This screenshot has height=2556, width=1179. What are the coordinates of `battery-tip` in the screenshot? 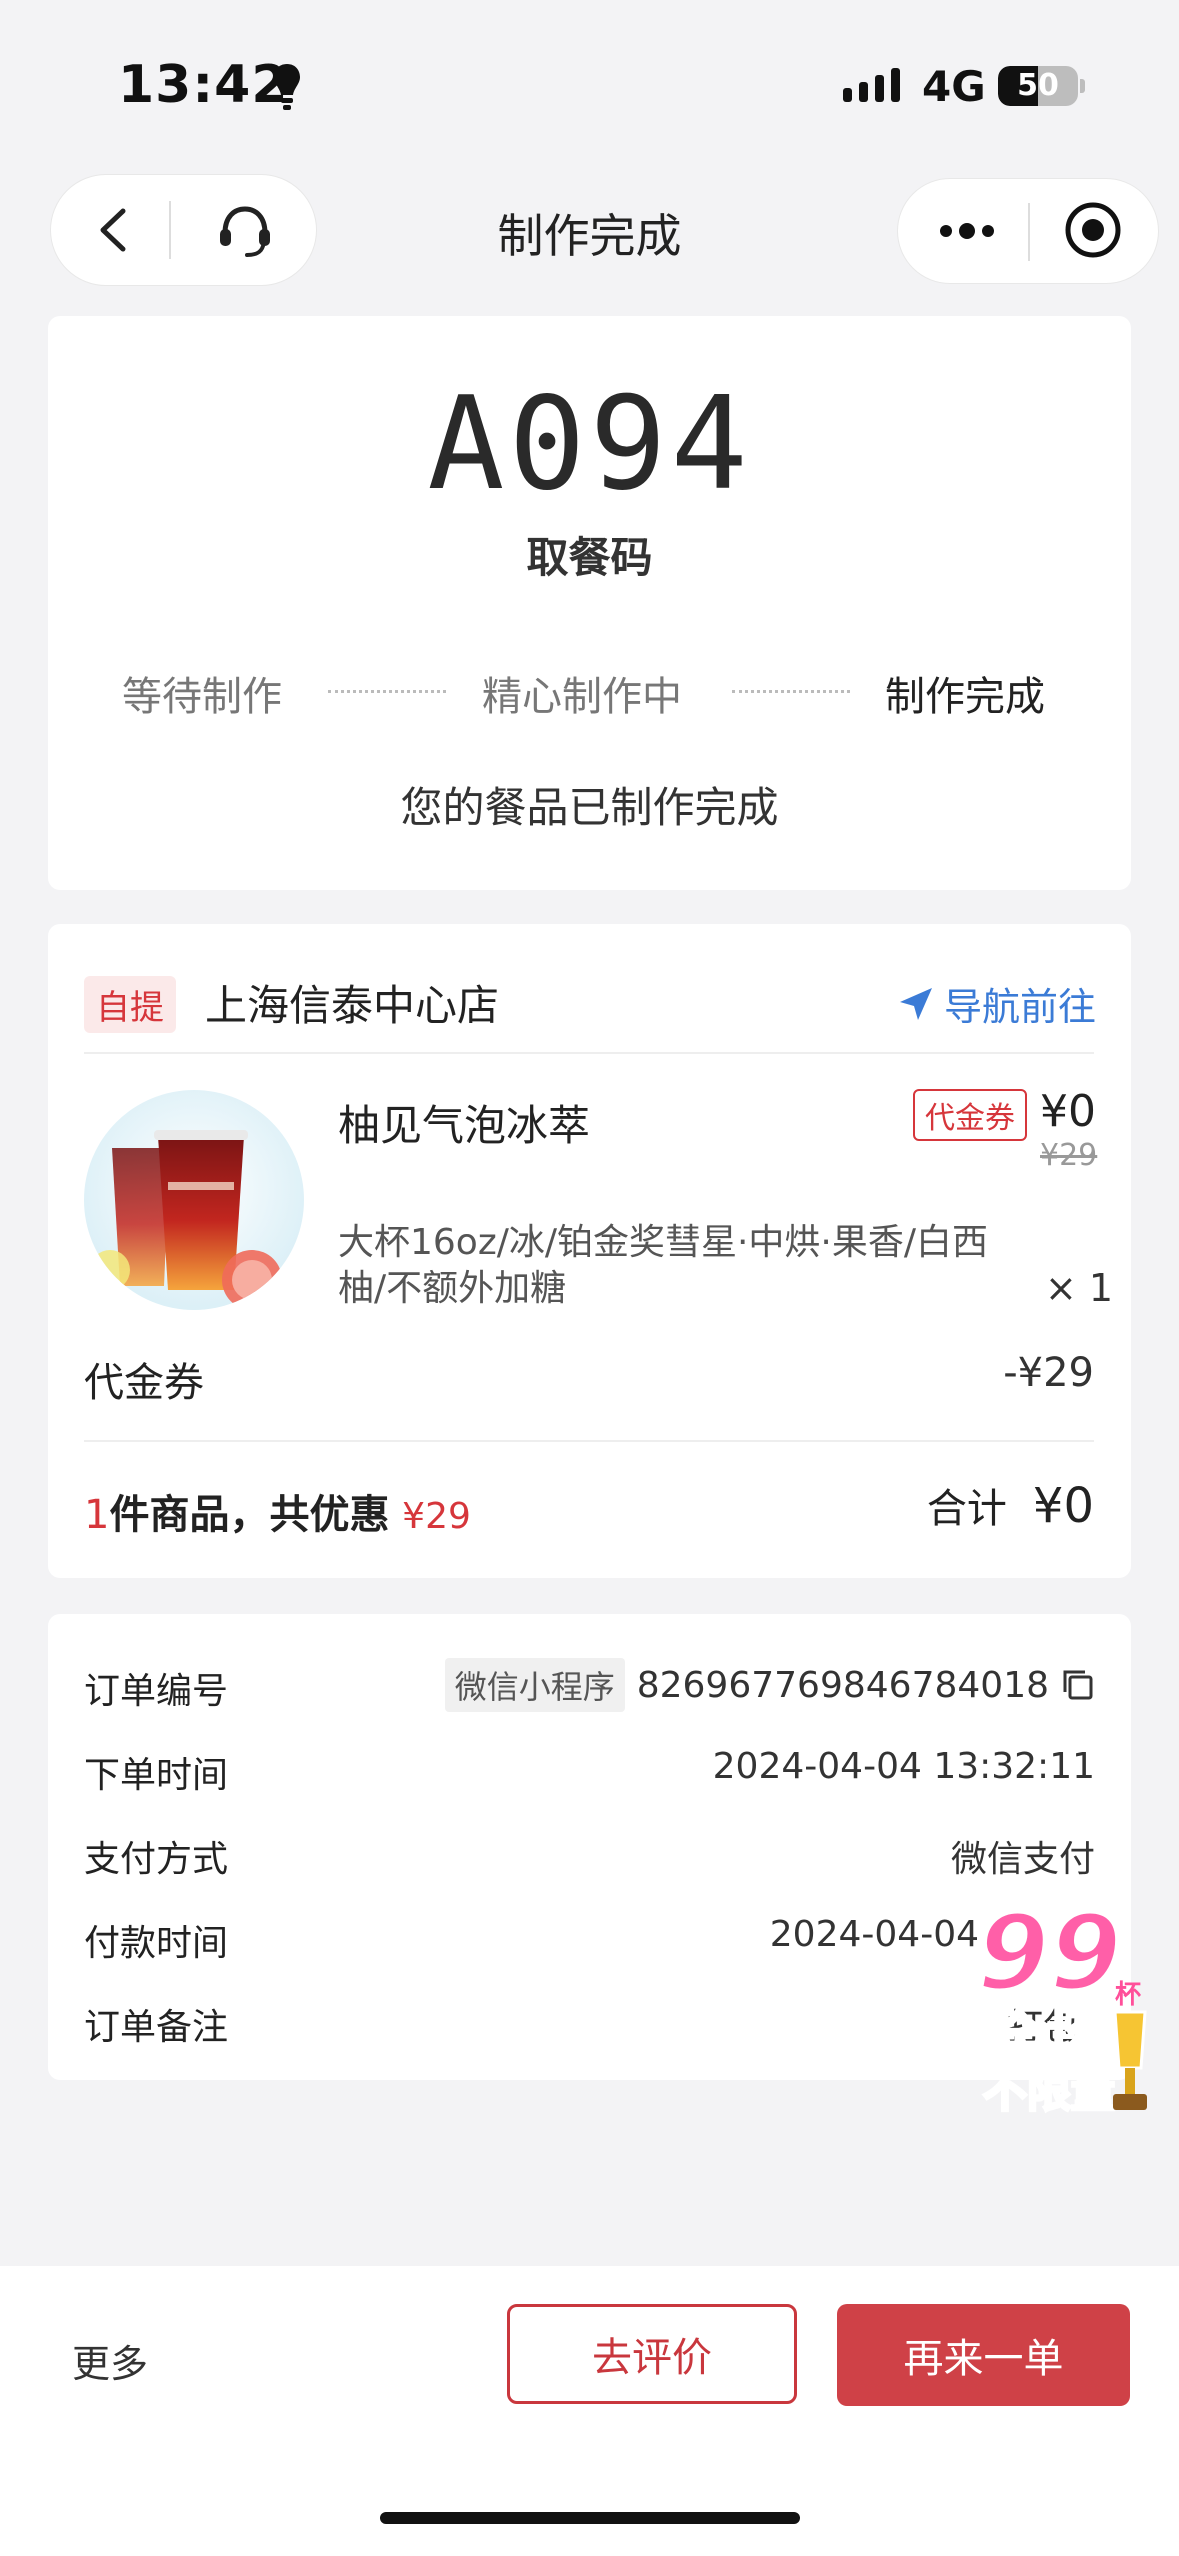 It's located at (1082, 86).